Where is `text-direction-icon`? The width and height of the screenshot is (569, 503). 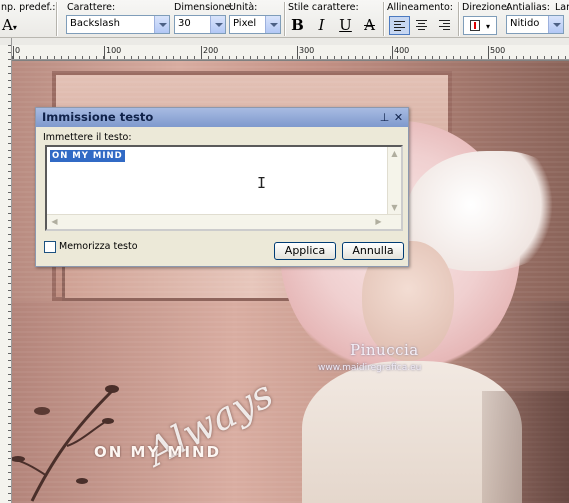
text-direction-icon is located at coordinates (475, 25).